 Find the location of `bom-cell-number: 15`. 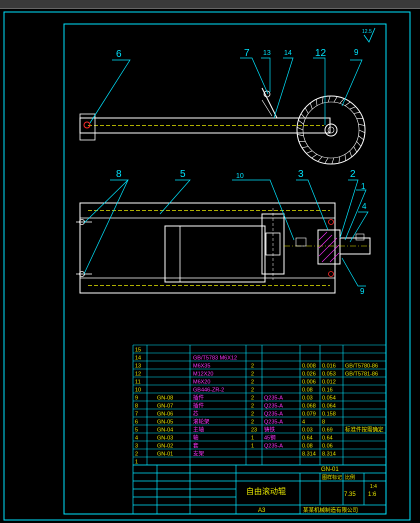

bom-cell-number: 15 is located at coordinates (138, 351).